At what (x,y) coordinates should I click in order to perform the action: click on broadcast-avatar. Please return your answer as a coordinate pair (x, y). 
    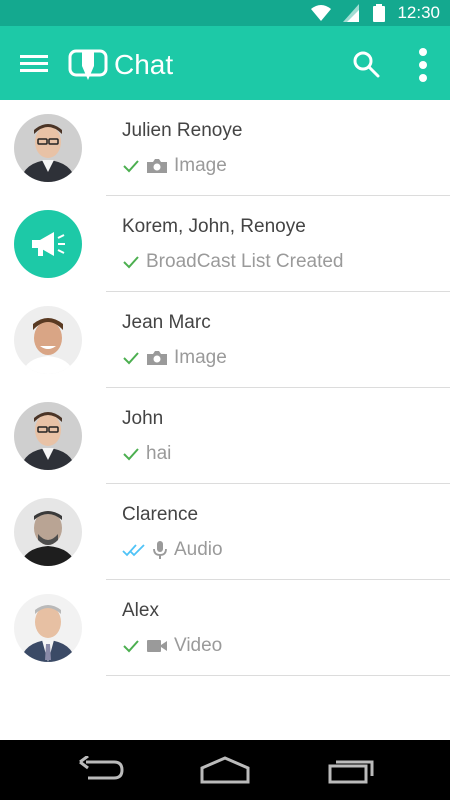
    Looking at the image, I should click on (48, 244).